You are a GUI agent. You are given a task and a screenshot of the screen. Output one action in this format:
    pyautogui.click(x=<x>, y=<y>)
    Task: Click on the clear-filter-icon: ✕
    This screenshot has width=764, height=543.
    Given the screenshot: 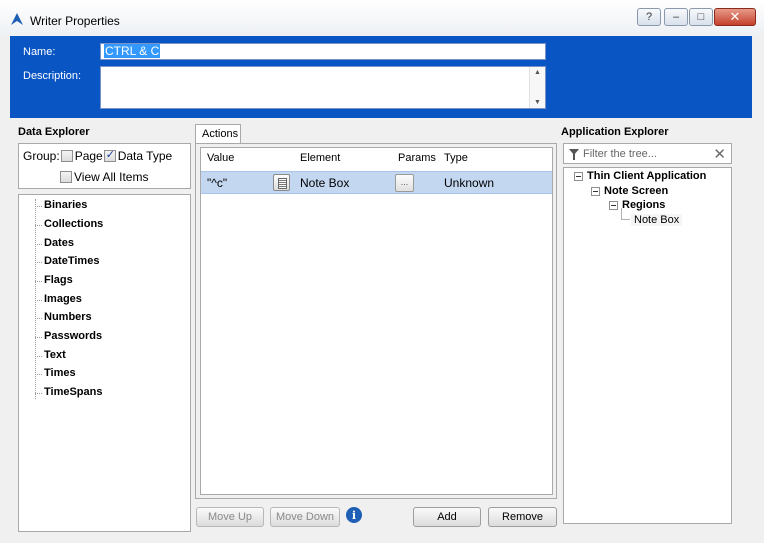 What is the action you would take?
    pyautogui.click(x=719, y=154)
    